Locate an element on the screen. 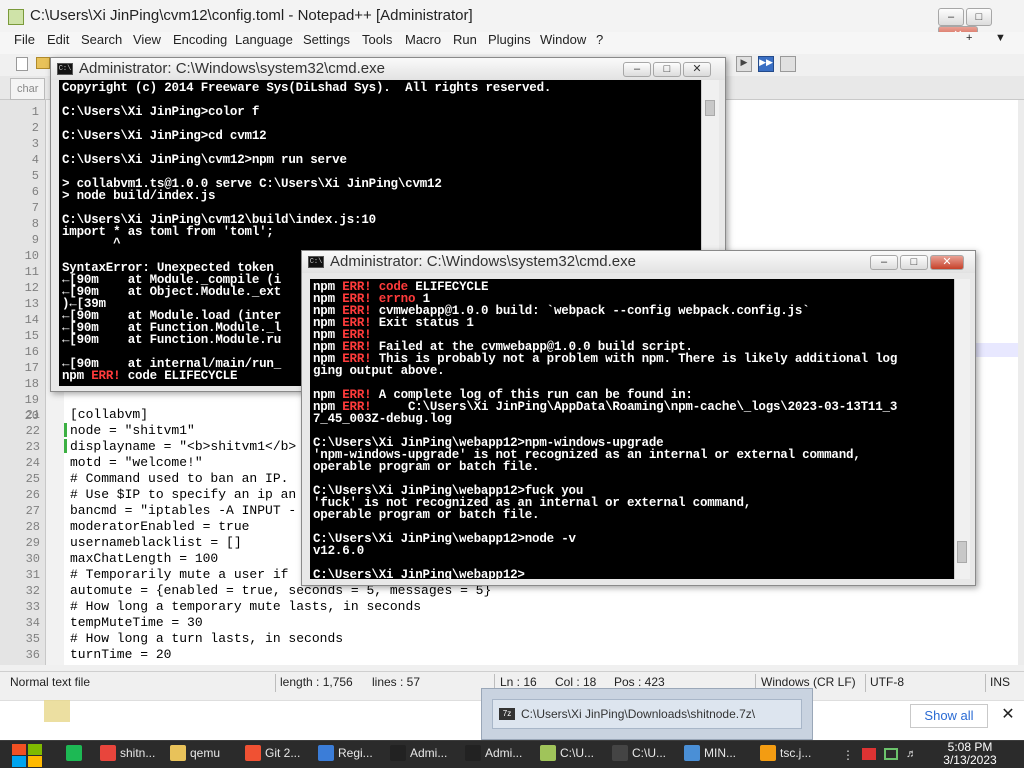 This screenshot has height=768, width=1024. line-number: 24 is located at coordinates (32, 463).